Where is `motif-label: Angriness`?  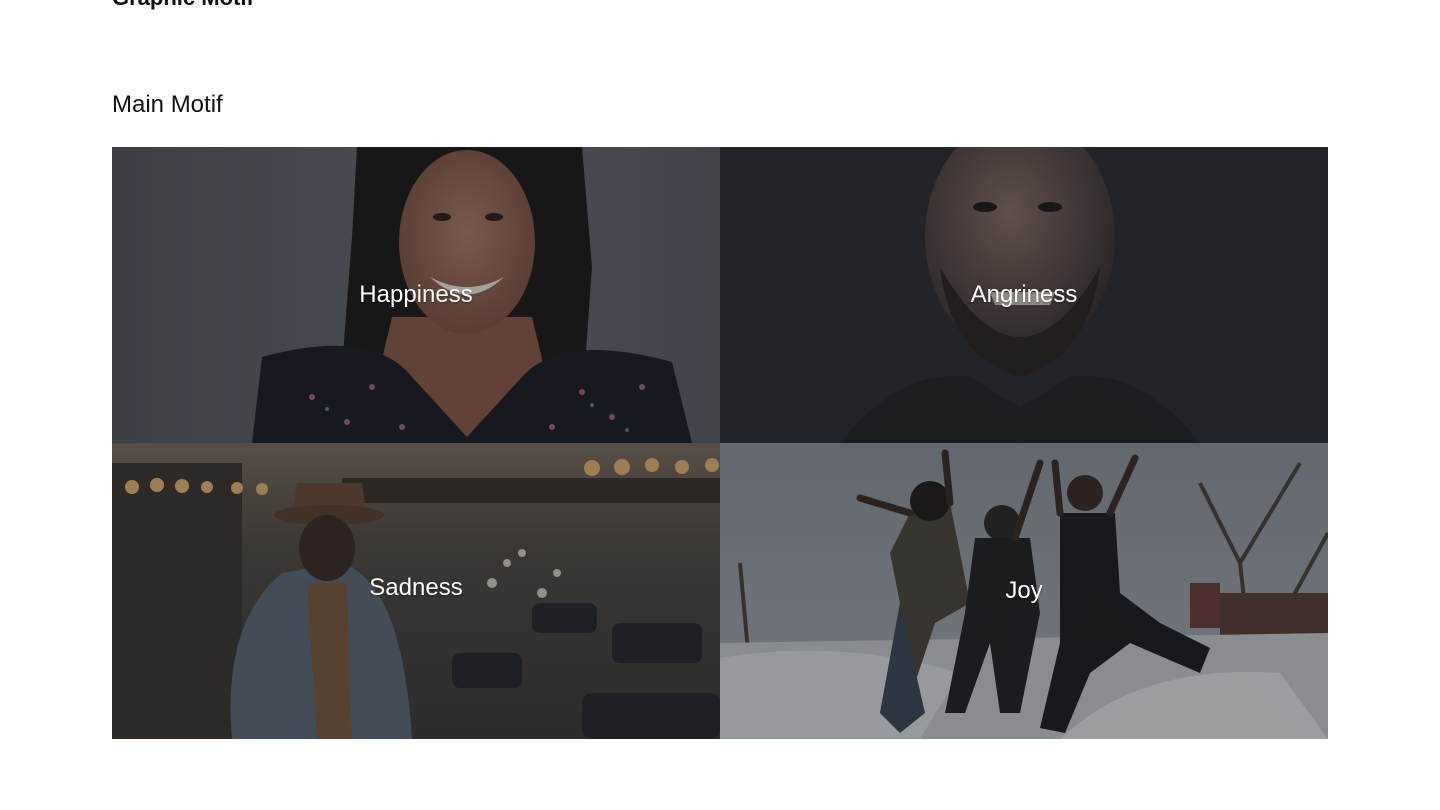 motif-label: Angriness is located at coordinates (1024, 294).